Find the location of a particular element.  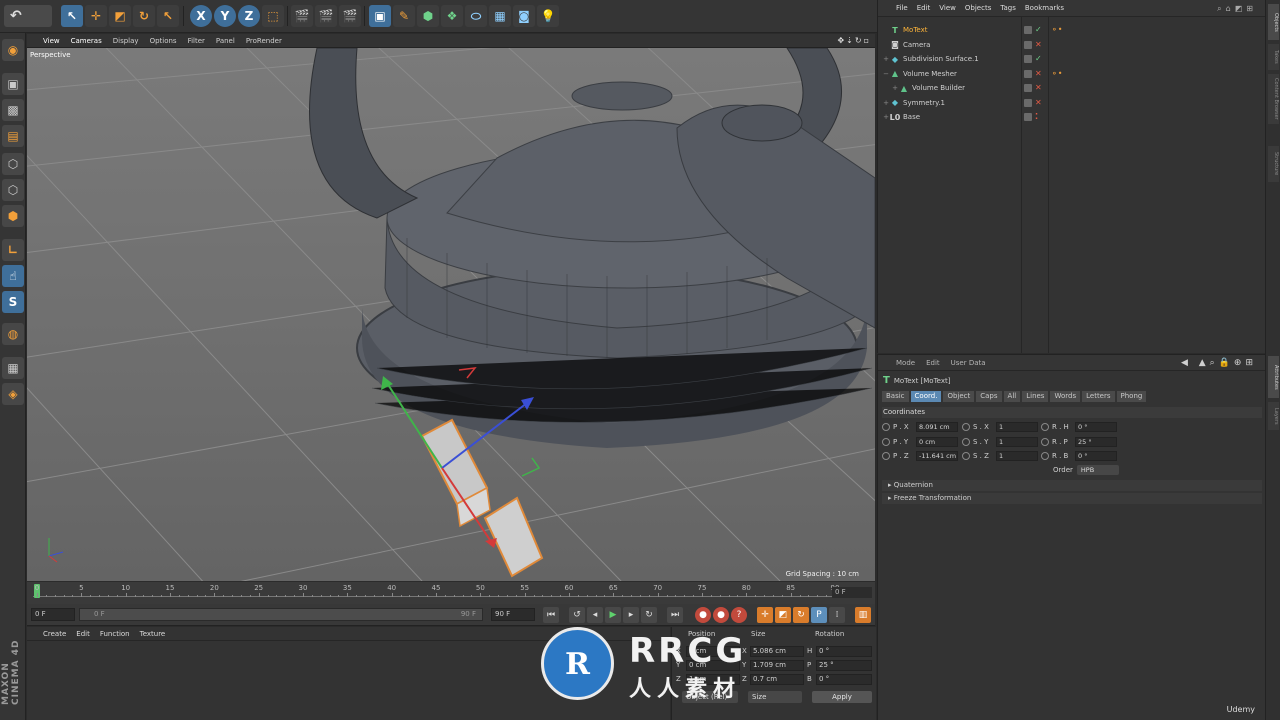

workplane-icon: ▤ is located at coordinates (13, 136).